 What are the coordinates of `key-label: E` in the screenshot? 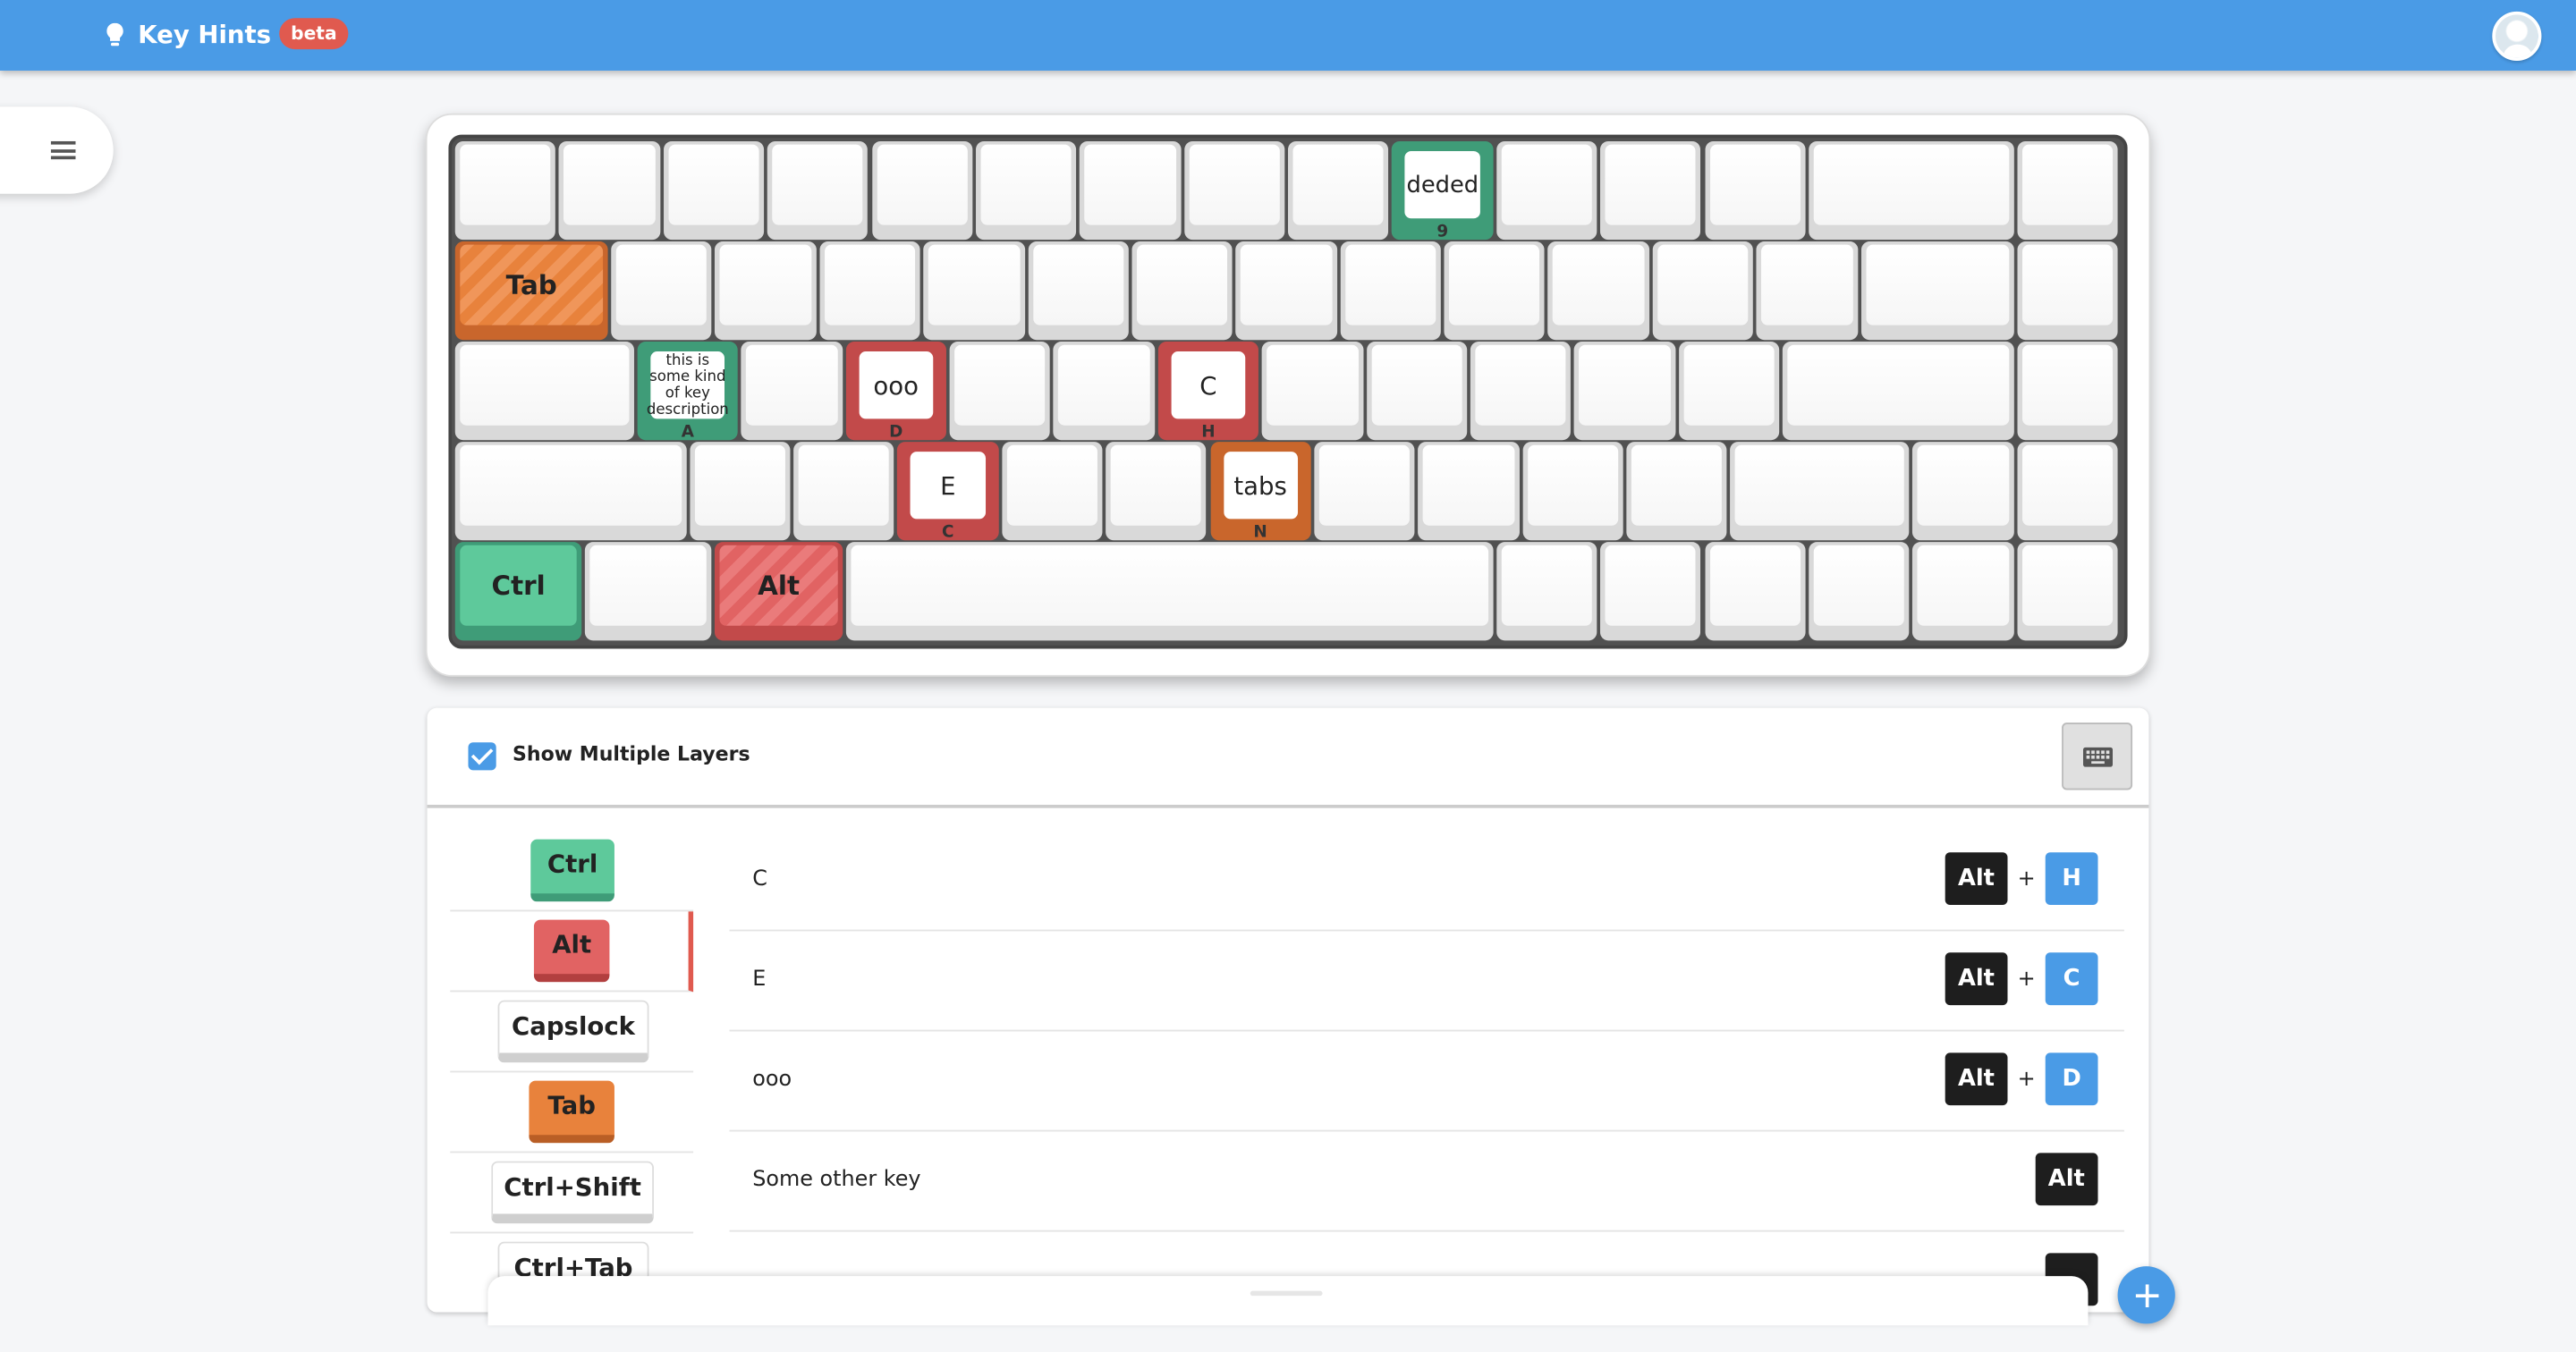 It's located at (948, 486).